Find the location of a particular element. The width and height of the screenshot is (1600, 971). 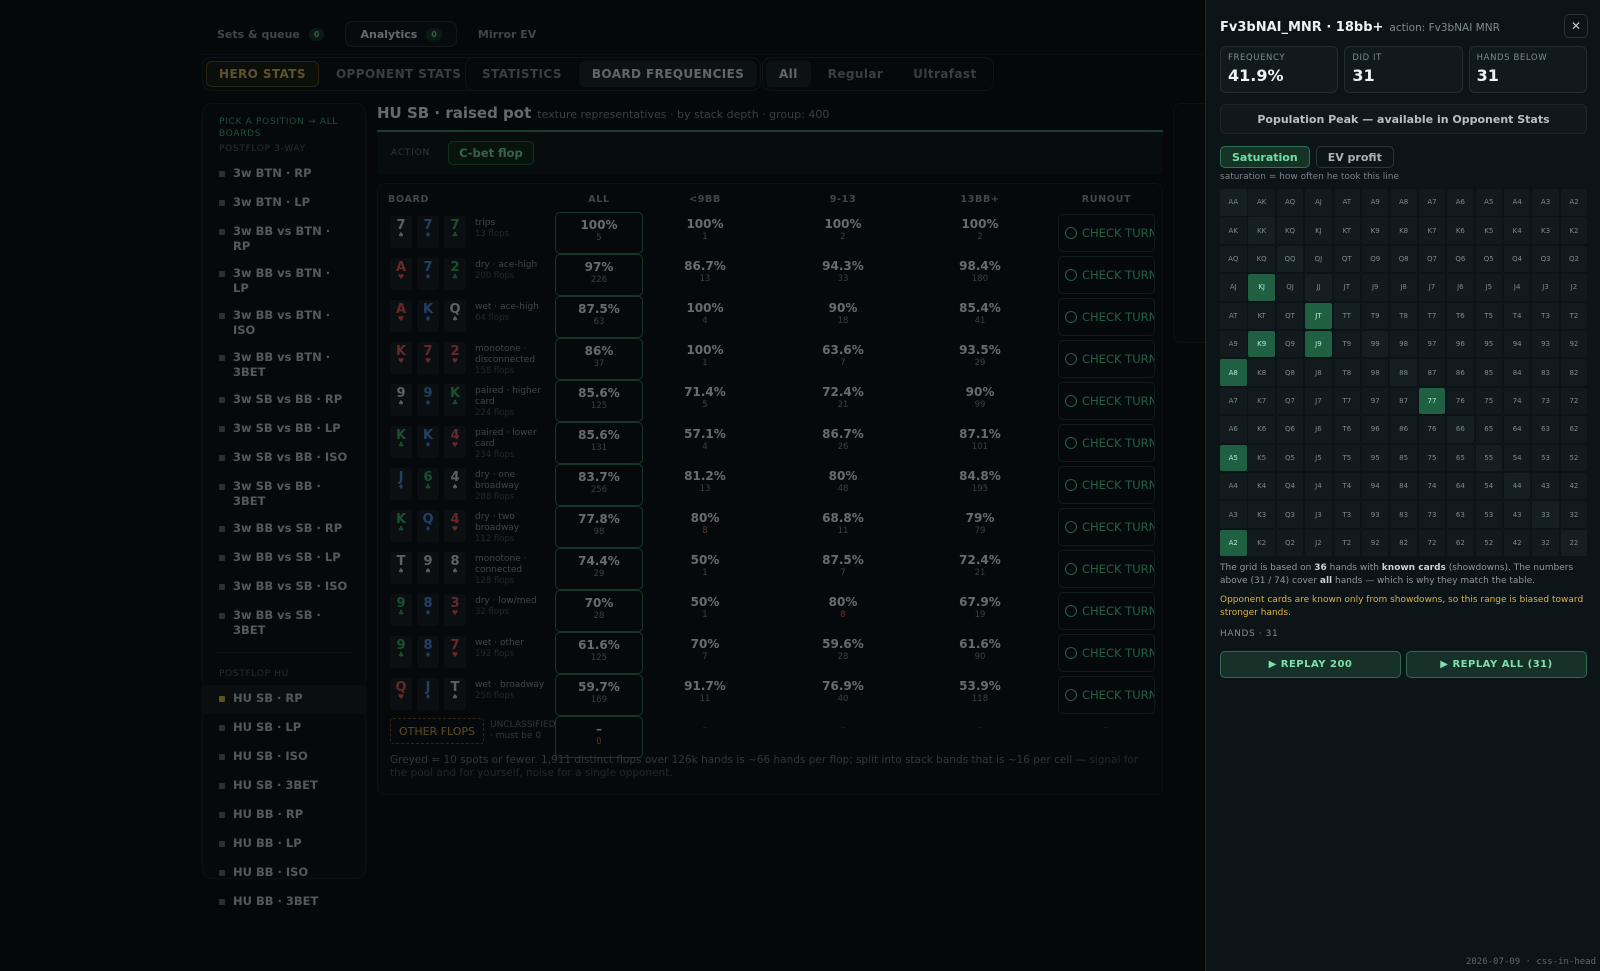

sidebar-item: HU SB · ISO is located at coordinates (284, 757).